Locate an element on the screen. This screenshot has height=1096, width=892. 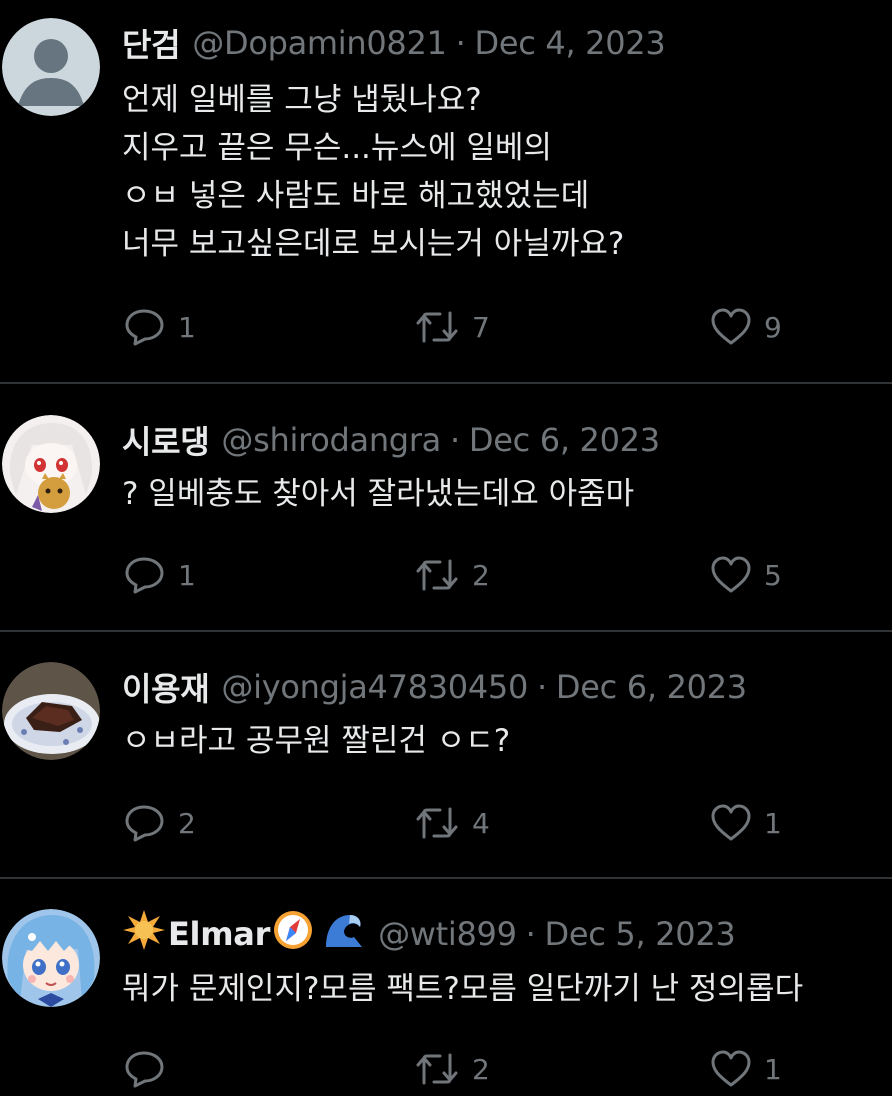
tweet-text-line: ? 일베충도 찾아서 잘라냈는데요 아줌마 is located at coordinates (378, 494).